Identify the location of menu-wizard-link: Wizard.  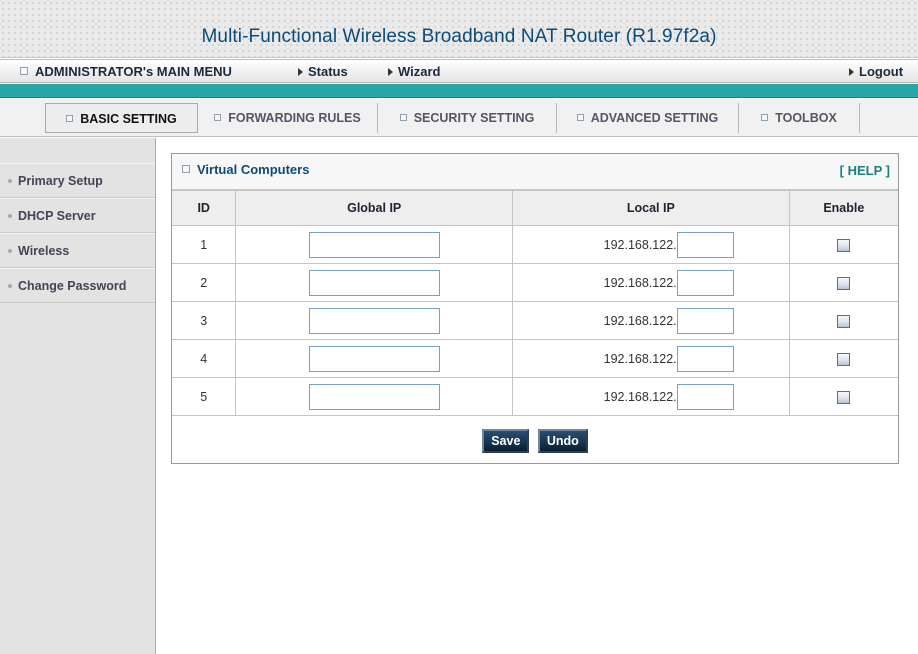
(414, 71).